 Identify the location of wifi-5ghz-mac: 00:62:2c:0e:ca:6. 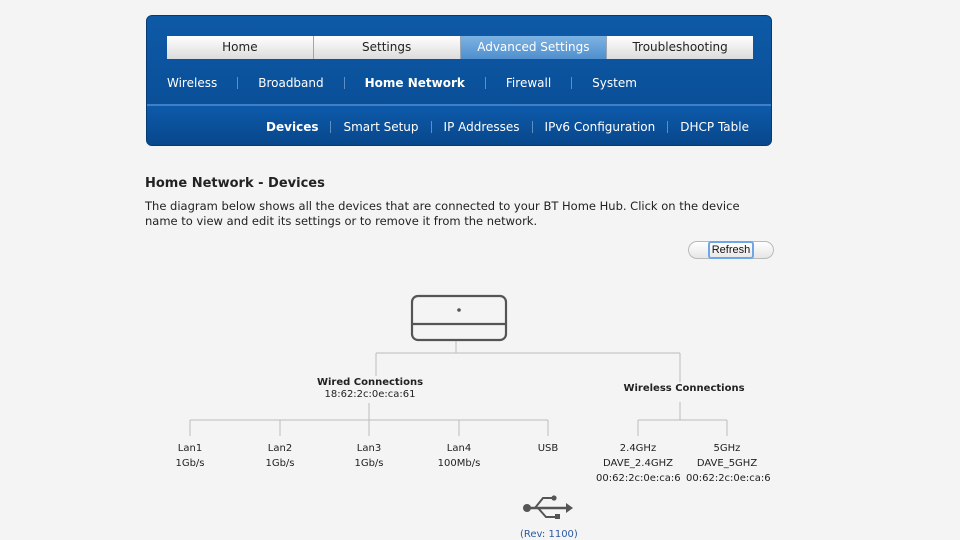
(728, 478).